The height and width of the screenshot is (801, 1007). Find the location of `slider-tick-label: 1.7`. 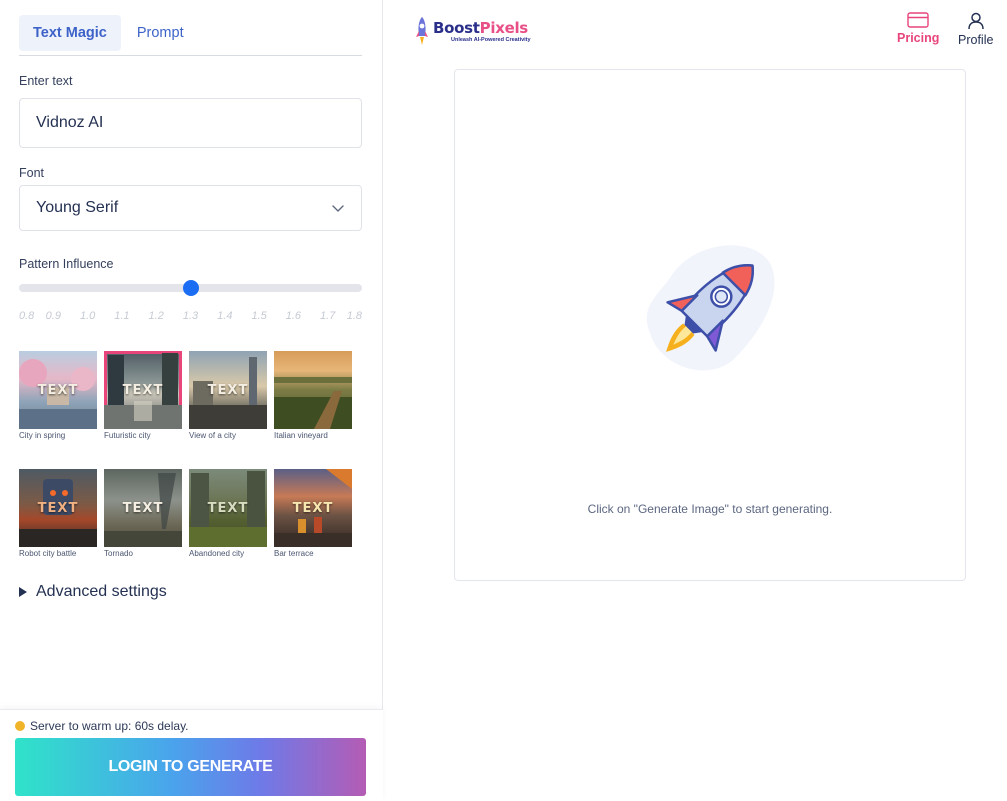

slider-tick-label: 1.7 is located at coordinates (328, 316).